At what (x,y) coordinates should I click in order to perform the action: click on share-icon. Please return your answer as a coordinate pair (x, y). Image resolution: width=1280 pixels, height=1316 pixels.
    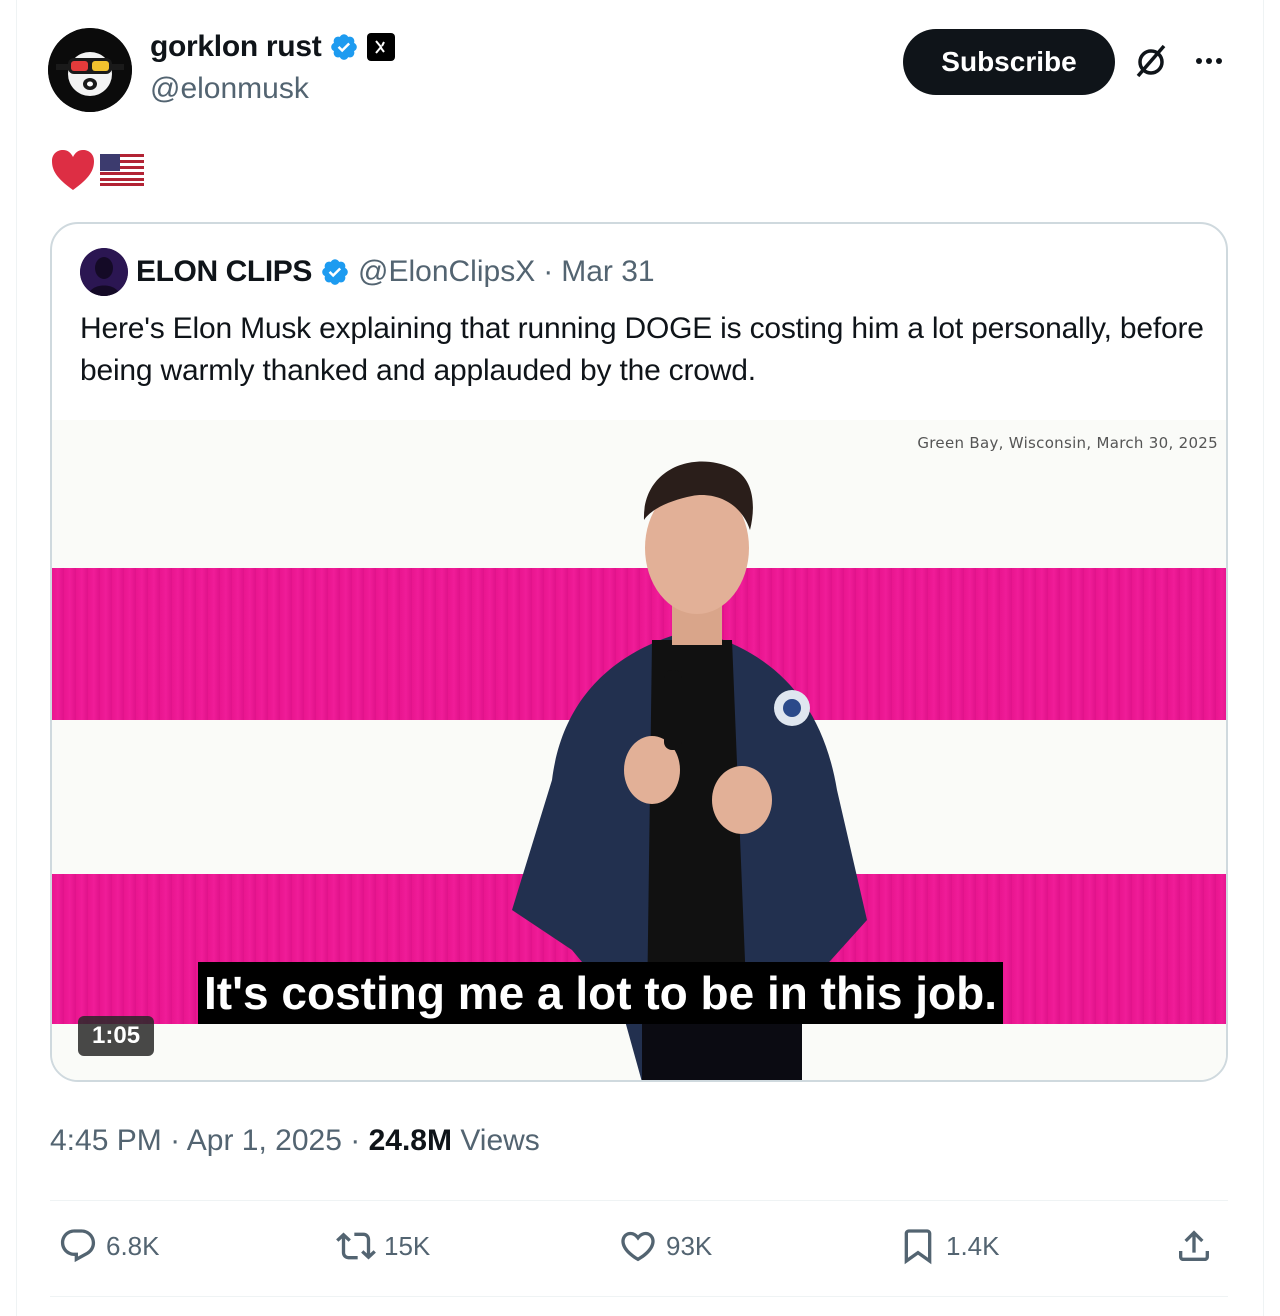
    Looking at the image, I should click on (1194, 1245).